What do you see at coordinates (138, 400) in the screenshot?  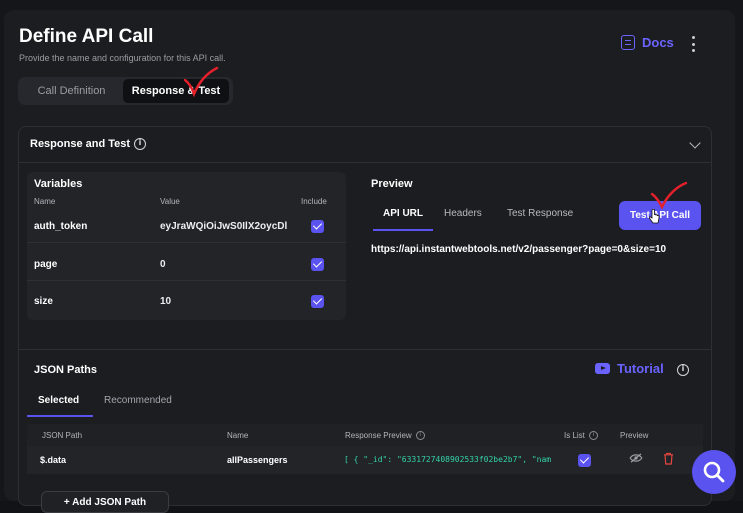 I see `tab-recommended: Recommended` at bounding box center [138, 400].